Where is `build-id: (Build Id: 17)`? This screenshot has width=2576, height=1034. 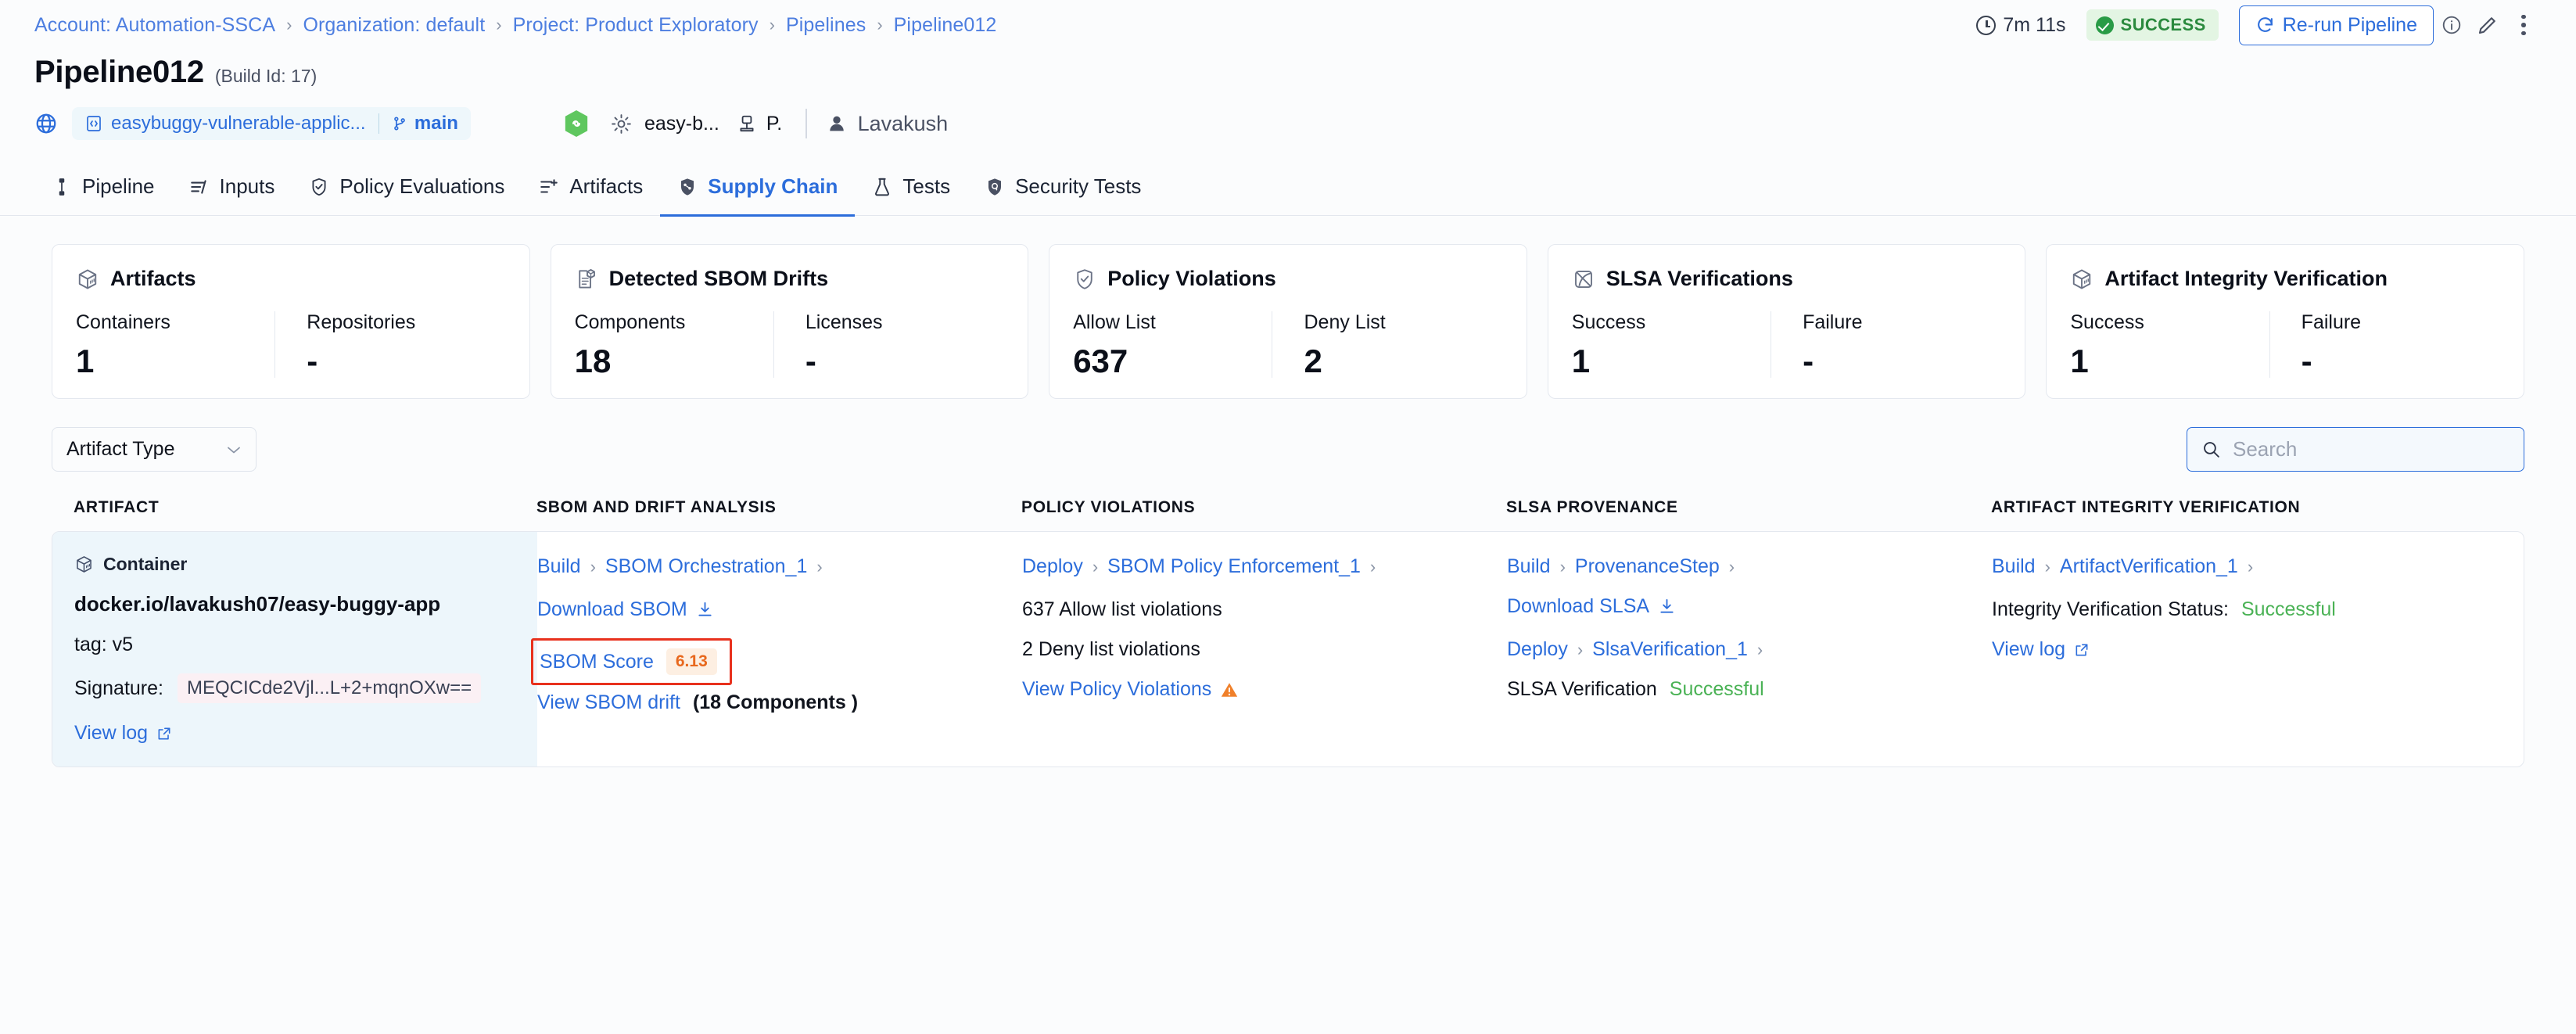 build-id: (Build Id: 17) is located at coordinates (266, 76).